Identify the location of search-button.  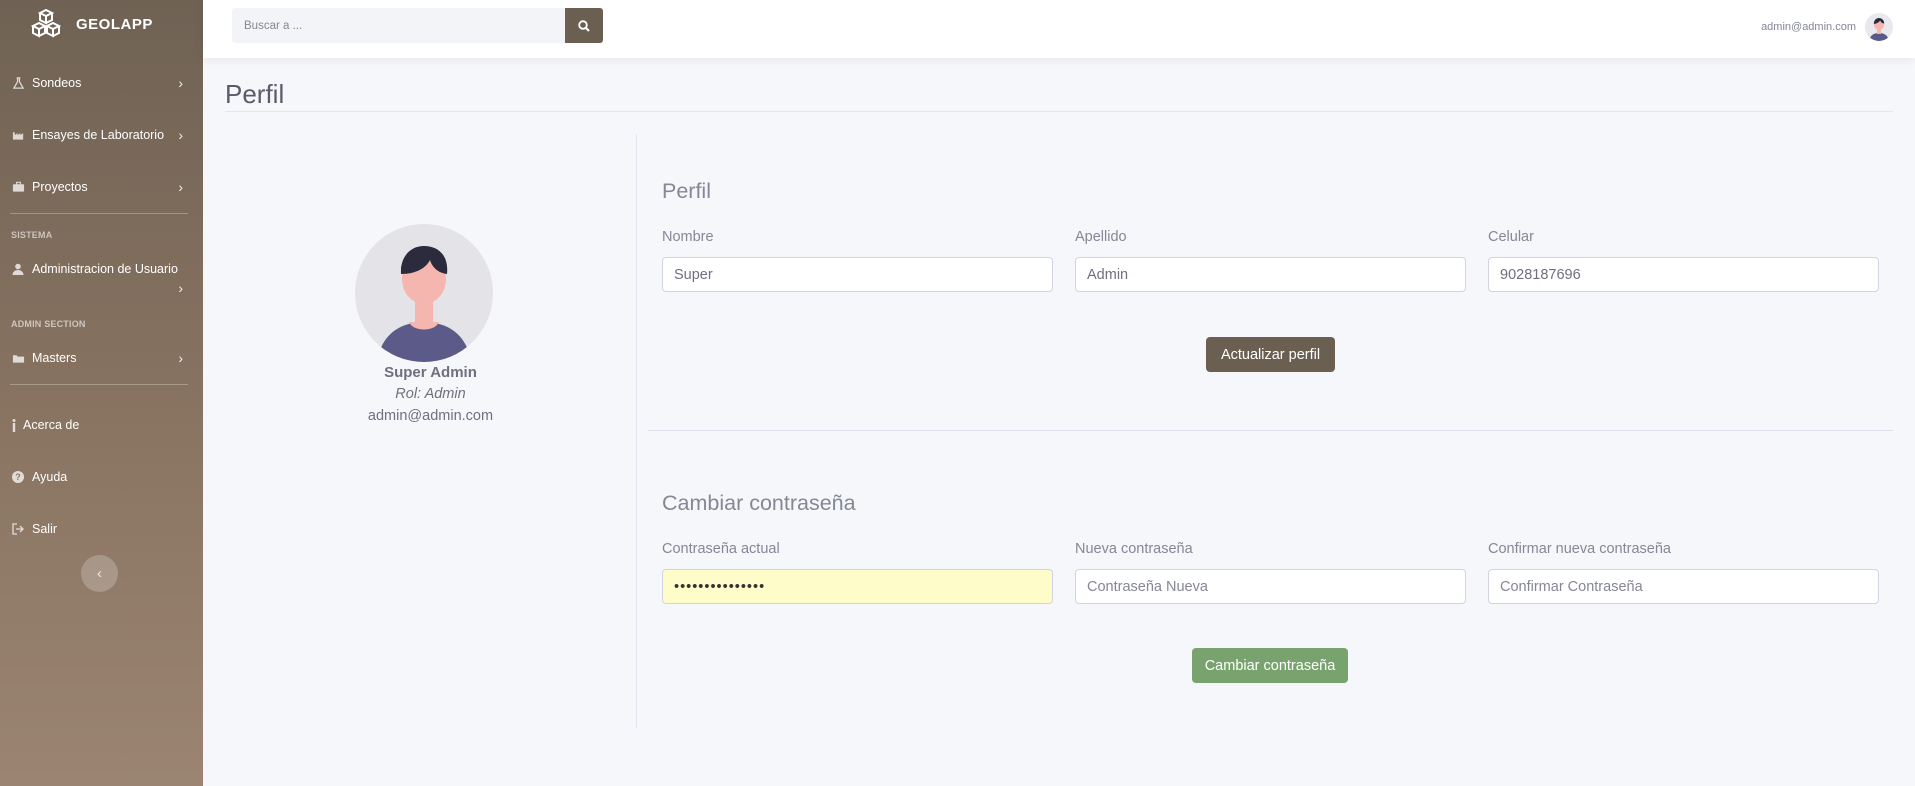
(584, 25).